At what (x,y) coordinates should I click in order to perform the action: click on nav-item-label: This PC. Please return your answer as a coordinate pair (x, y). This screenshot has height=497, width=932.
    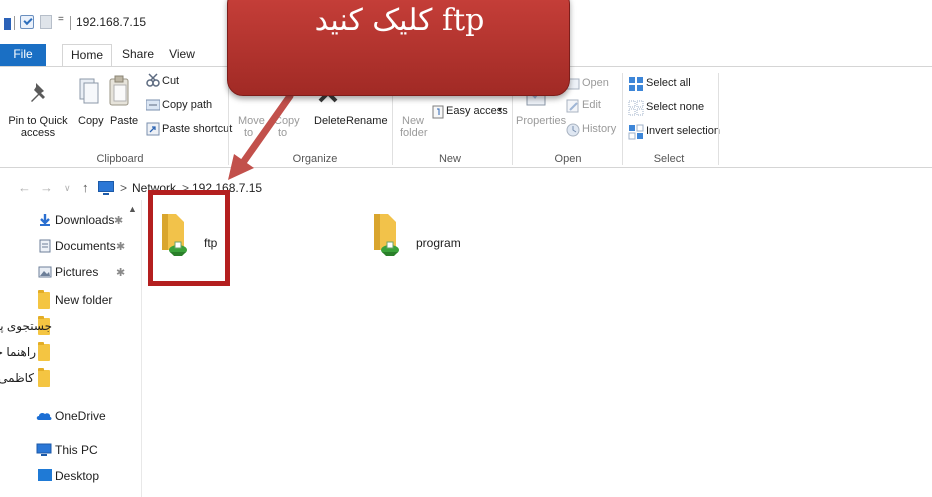
    Looking at the image, I should click on (76, 450).